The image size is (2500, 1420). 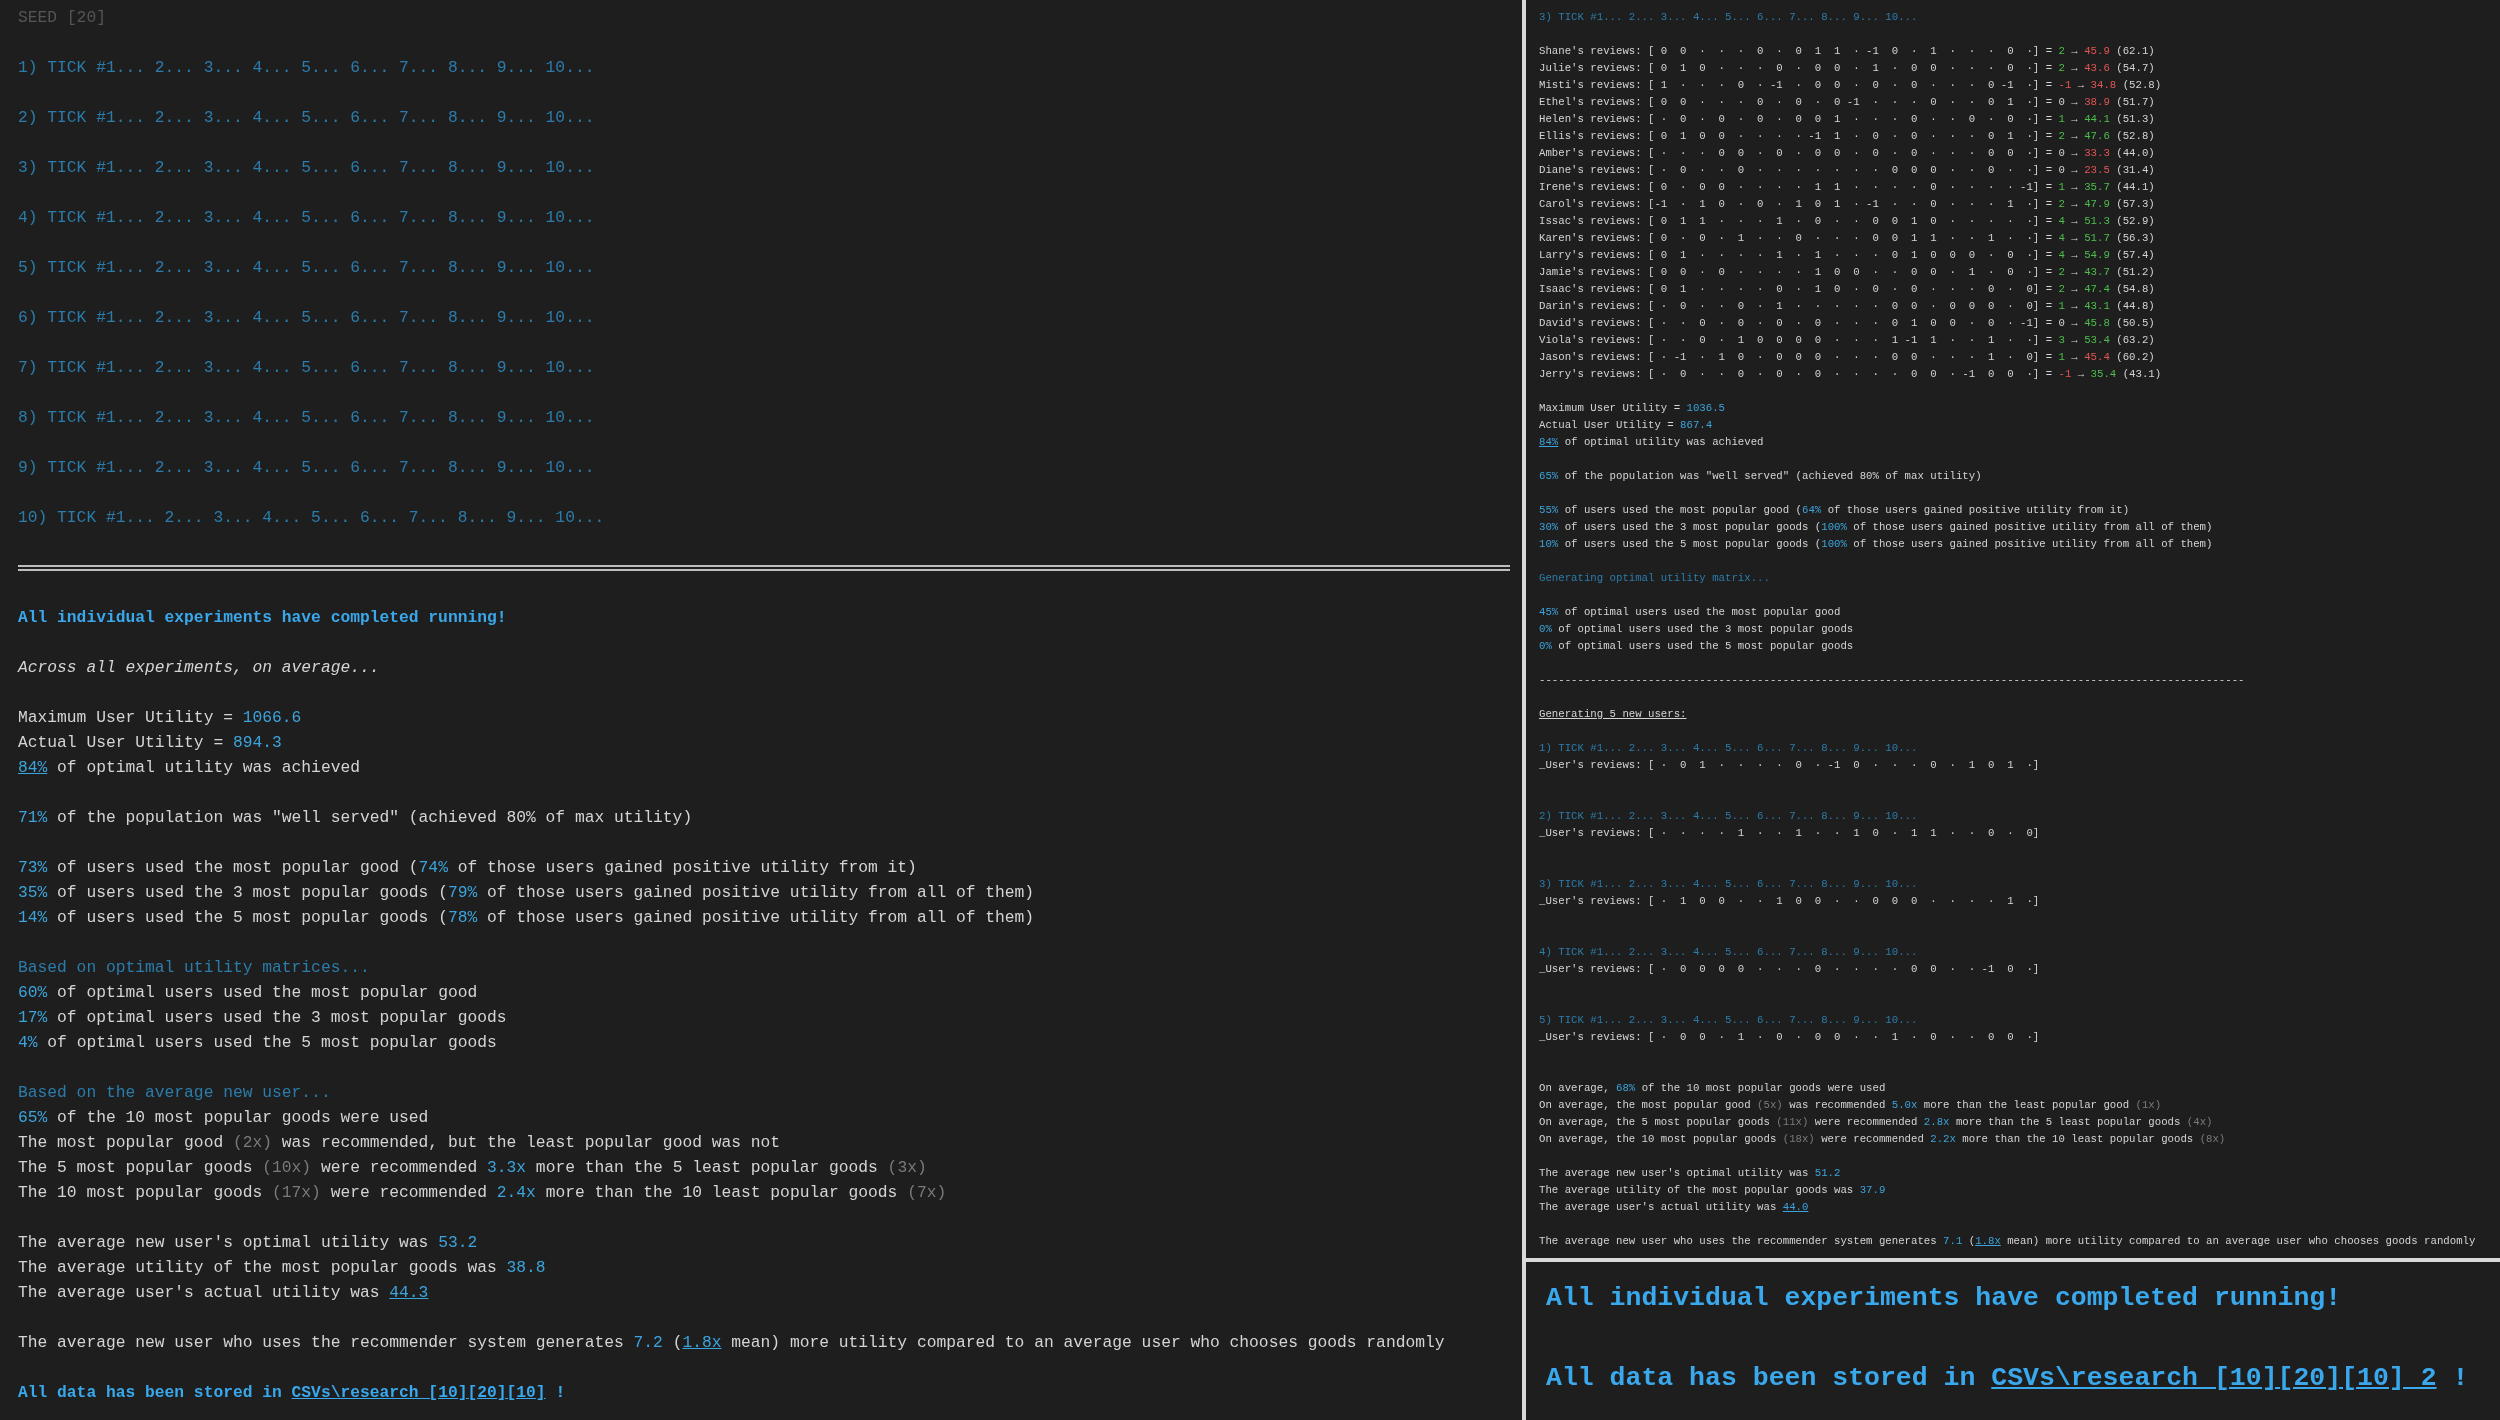 I want to click on terminal-line: Misti's reviews: [ 1 · · · 0 · -1 · 0 0 · 0 · 0 · · · 0 -1 ·] = -1 → 34.8 (52.8), so click(x=1850, y=85).